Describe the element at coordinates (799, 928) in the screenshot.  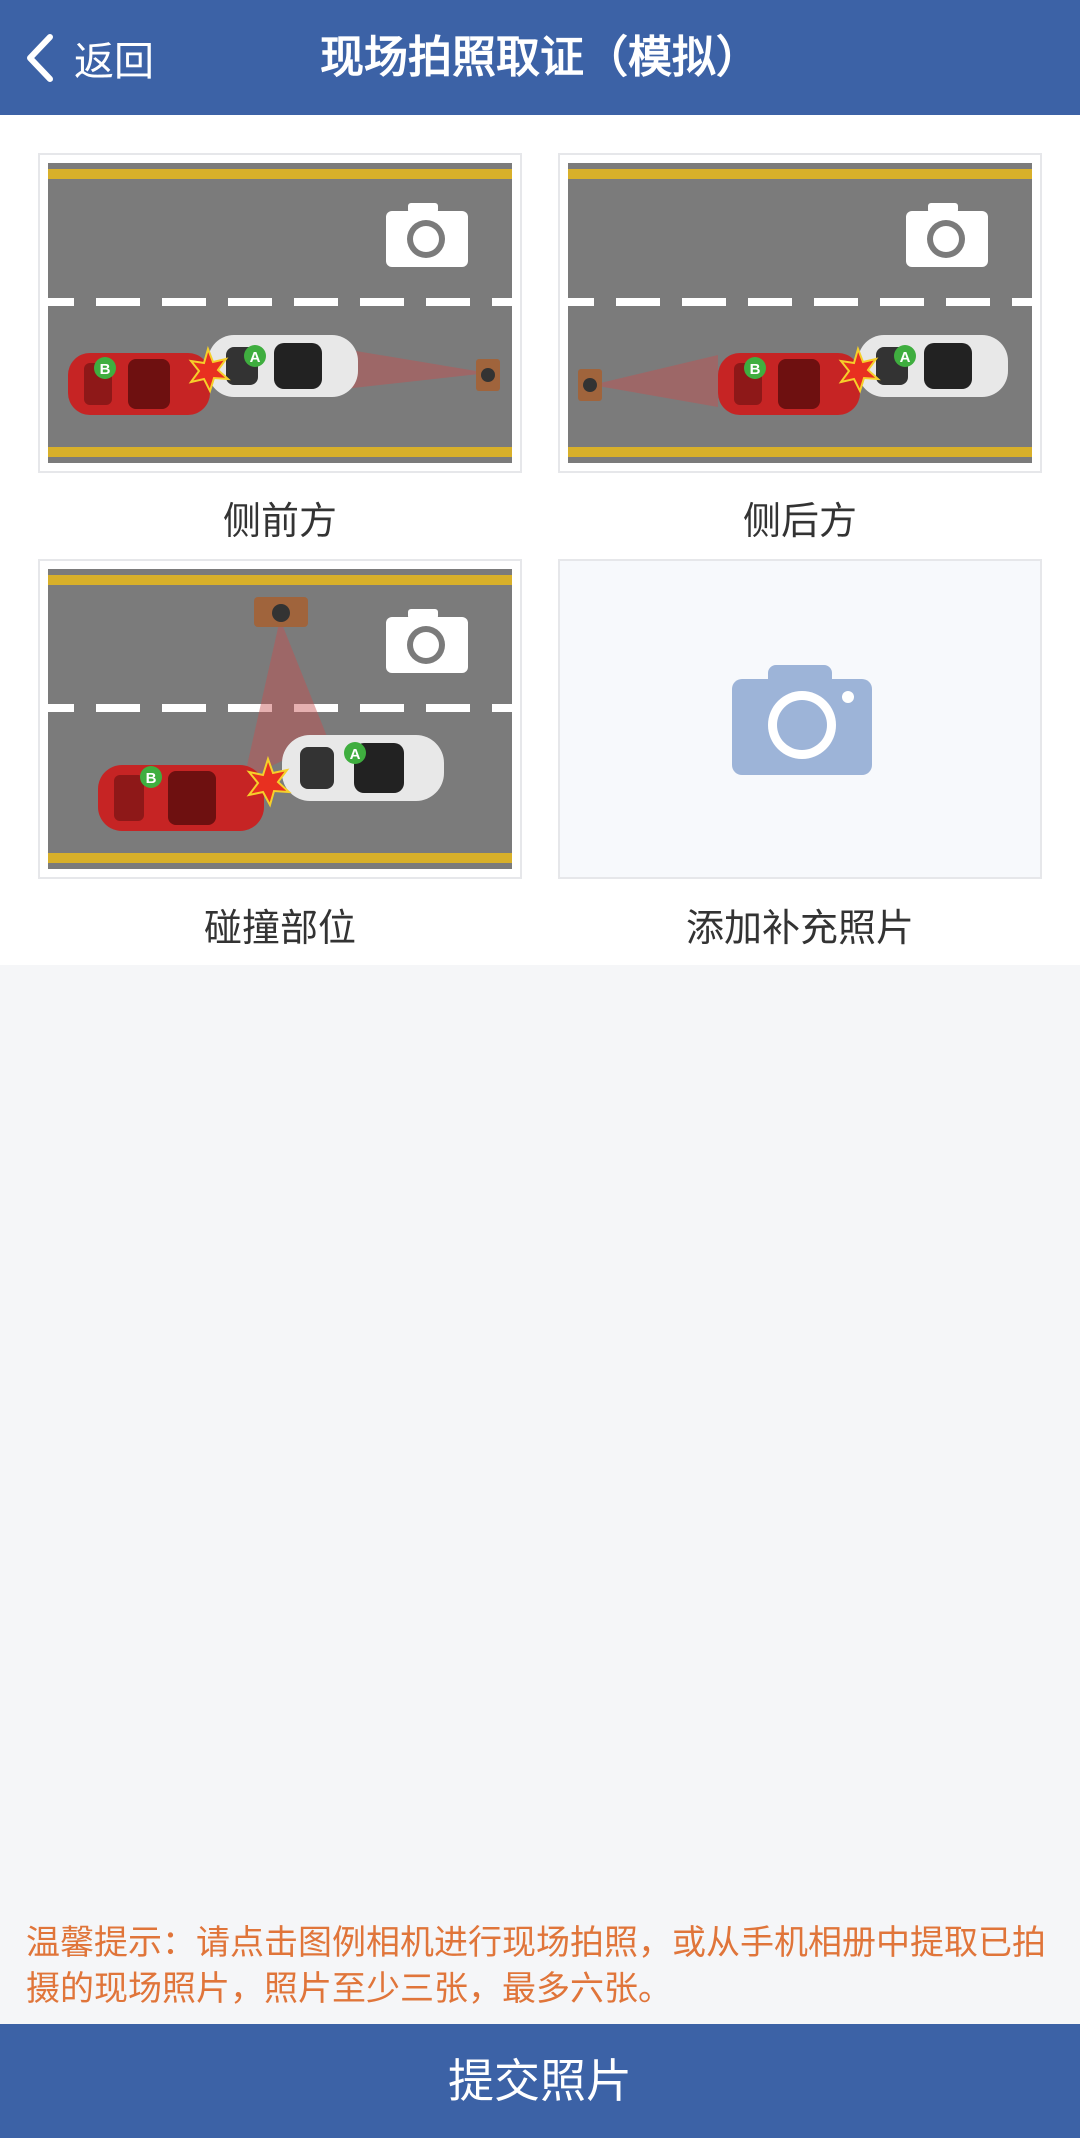
I see `caption-add-photo: 添加补充照片` at that location.